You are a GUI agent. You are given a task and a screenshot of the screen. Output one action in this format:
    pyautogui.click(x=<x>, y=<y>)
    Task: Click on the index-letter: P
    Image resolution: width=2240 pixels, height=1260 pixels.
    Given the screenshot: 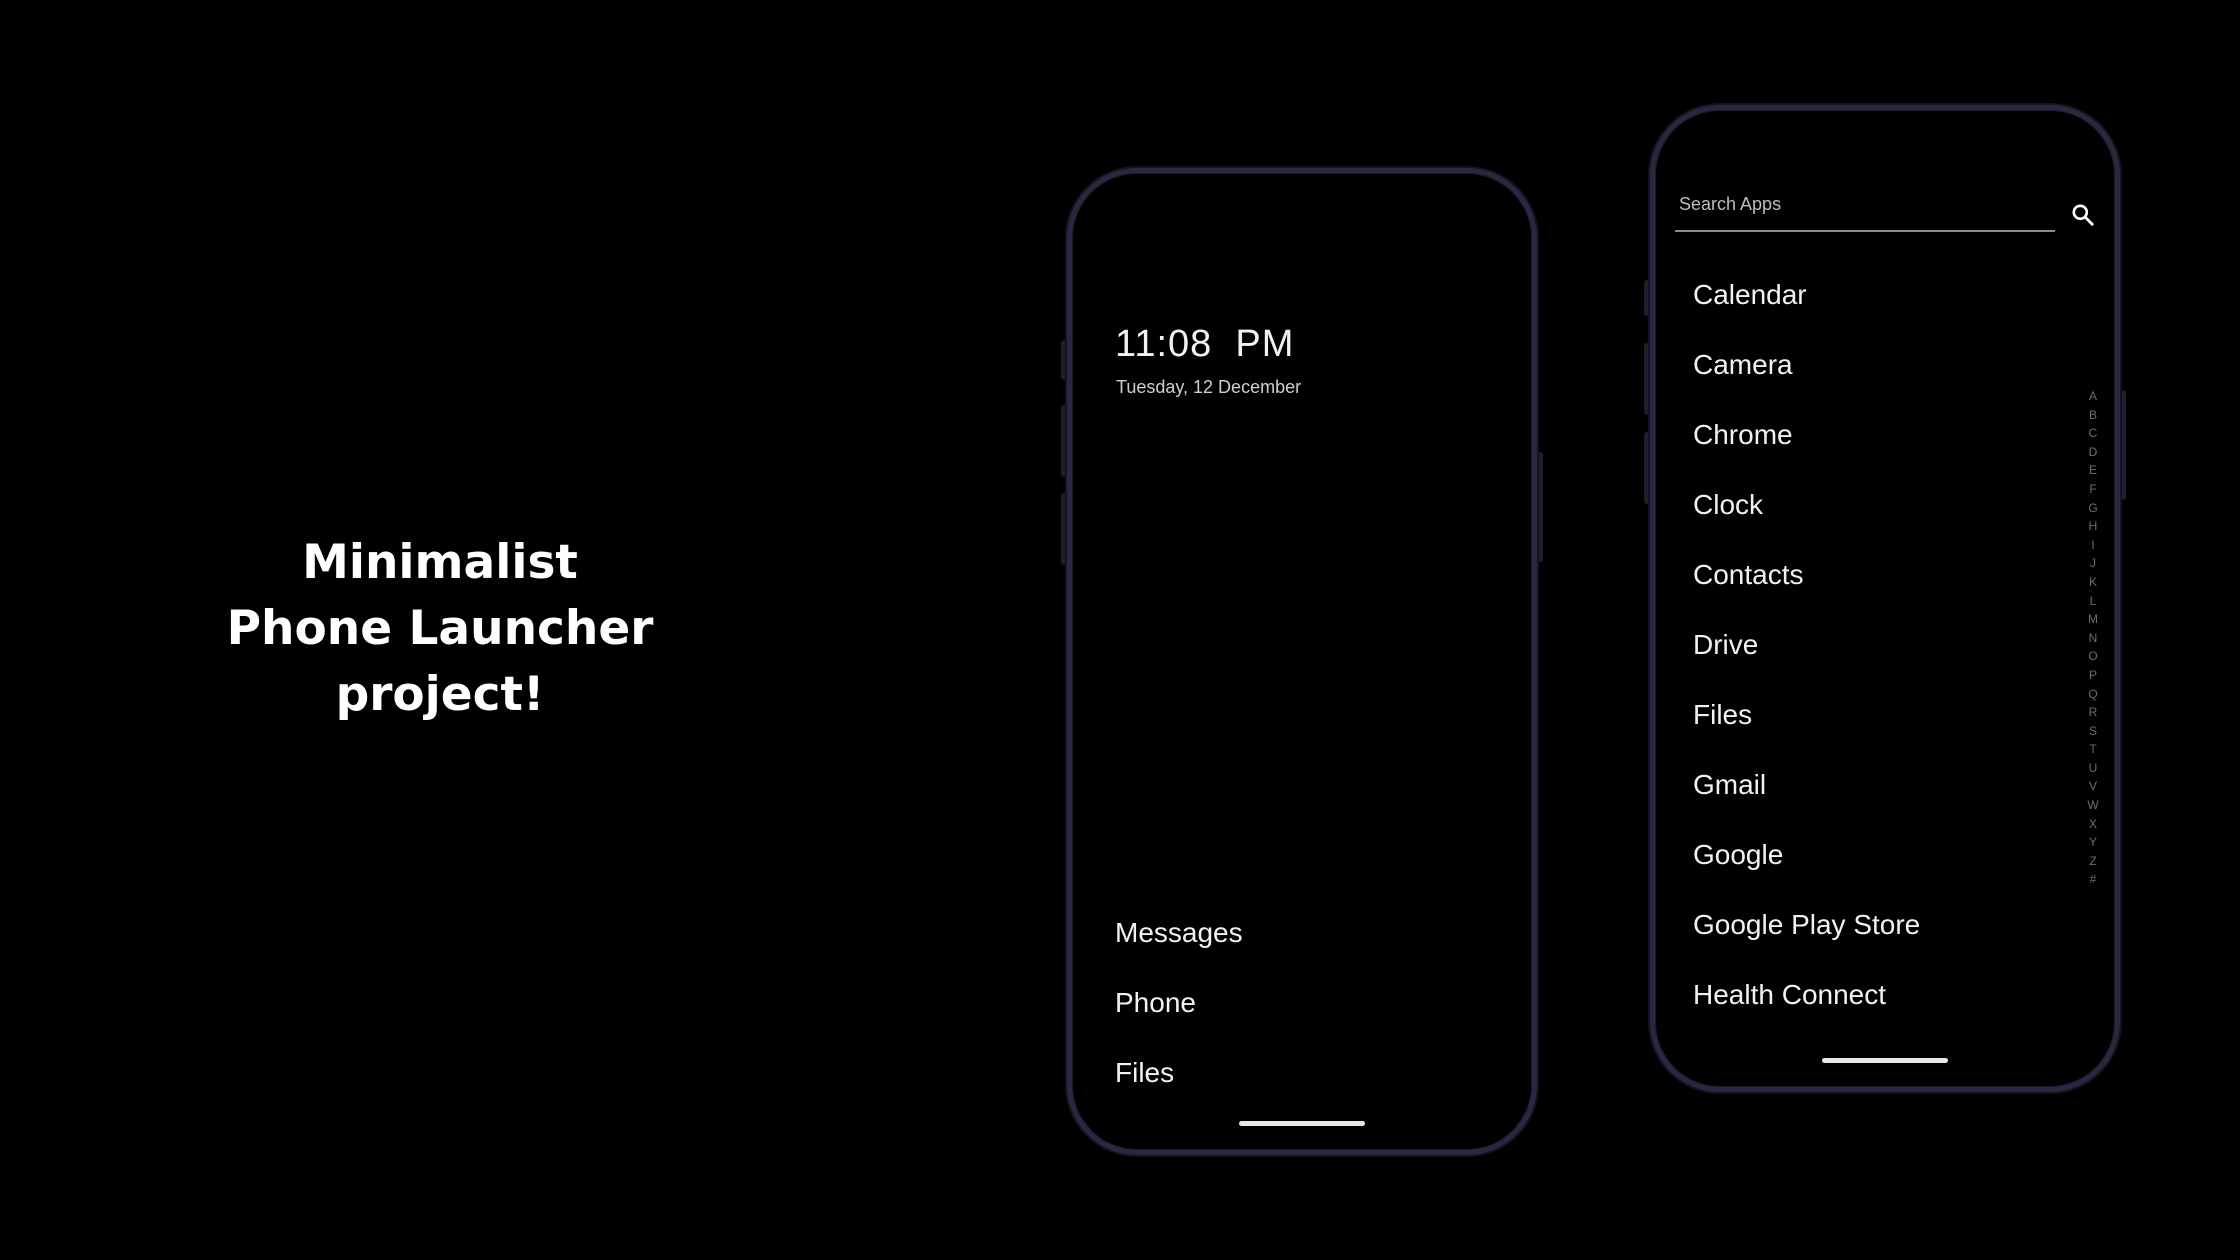 What is the action you would take?
    pyautogui.click(x=2093, y=675)
    